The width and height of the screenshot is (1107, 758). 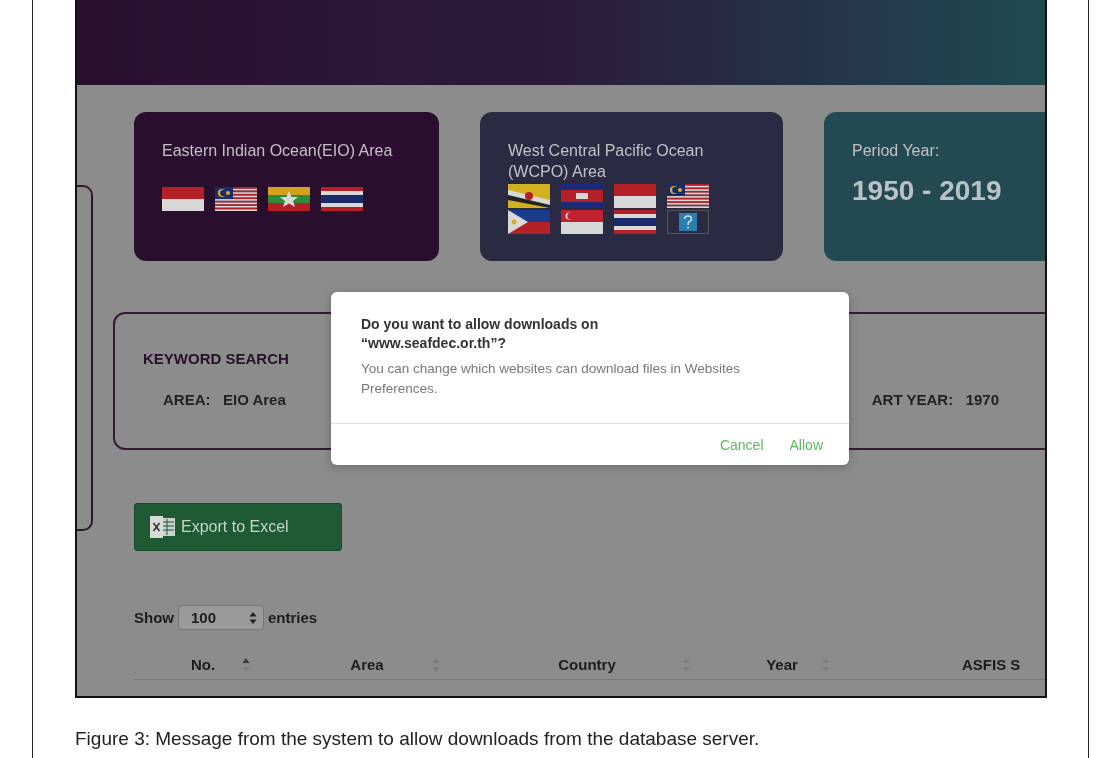 I want to click on column-header: ASFIS S, so click(x=948, y=664).